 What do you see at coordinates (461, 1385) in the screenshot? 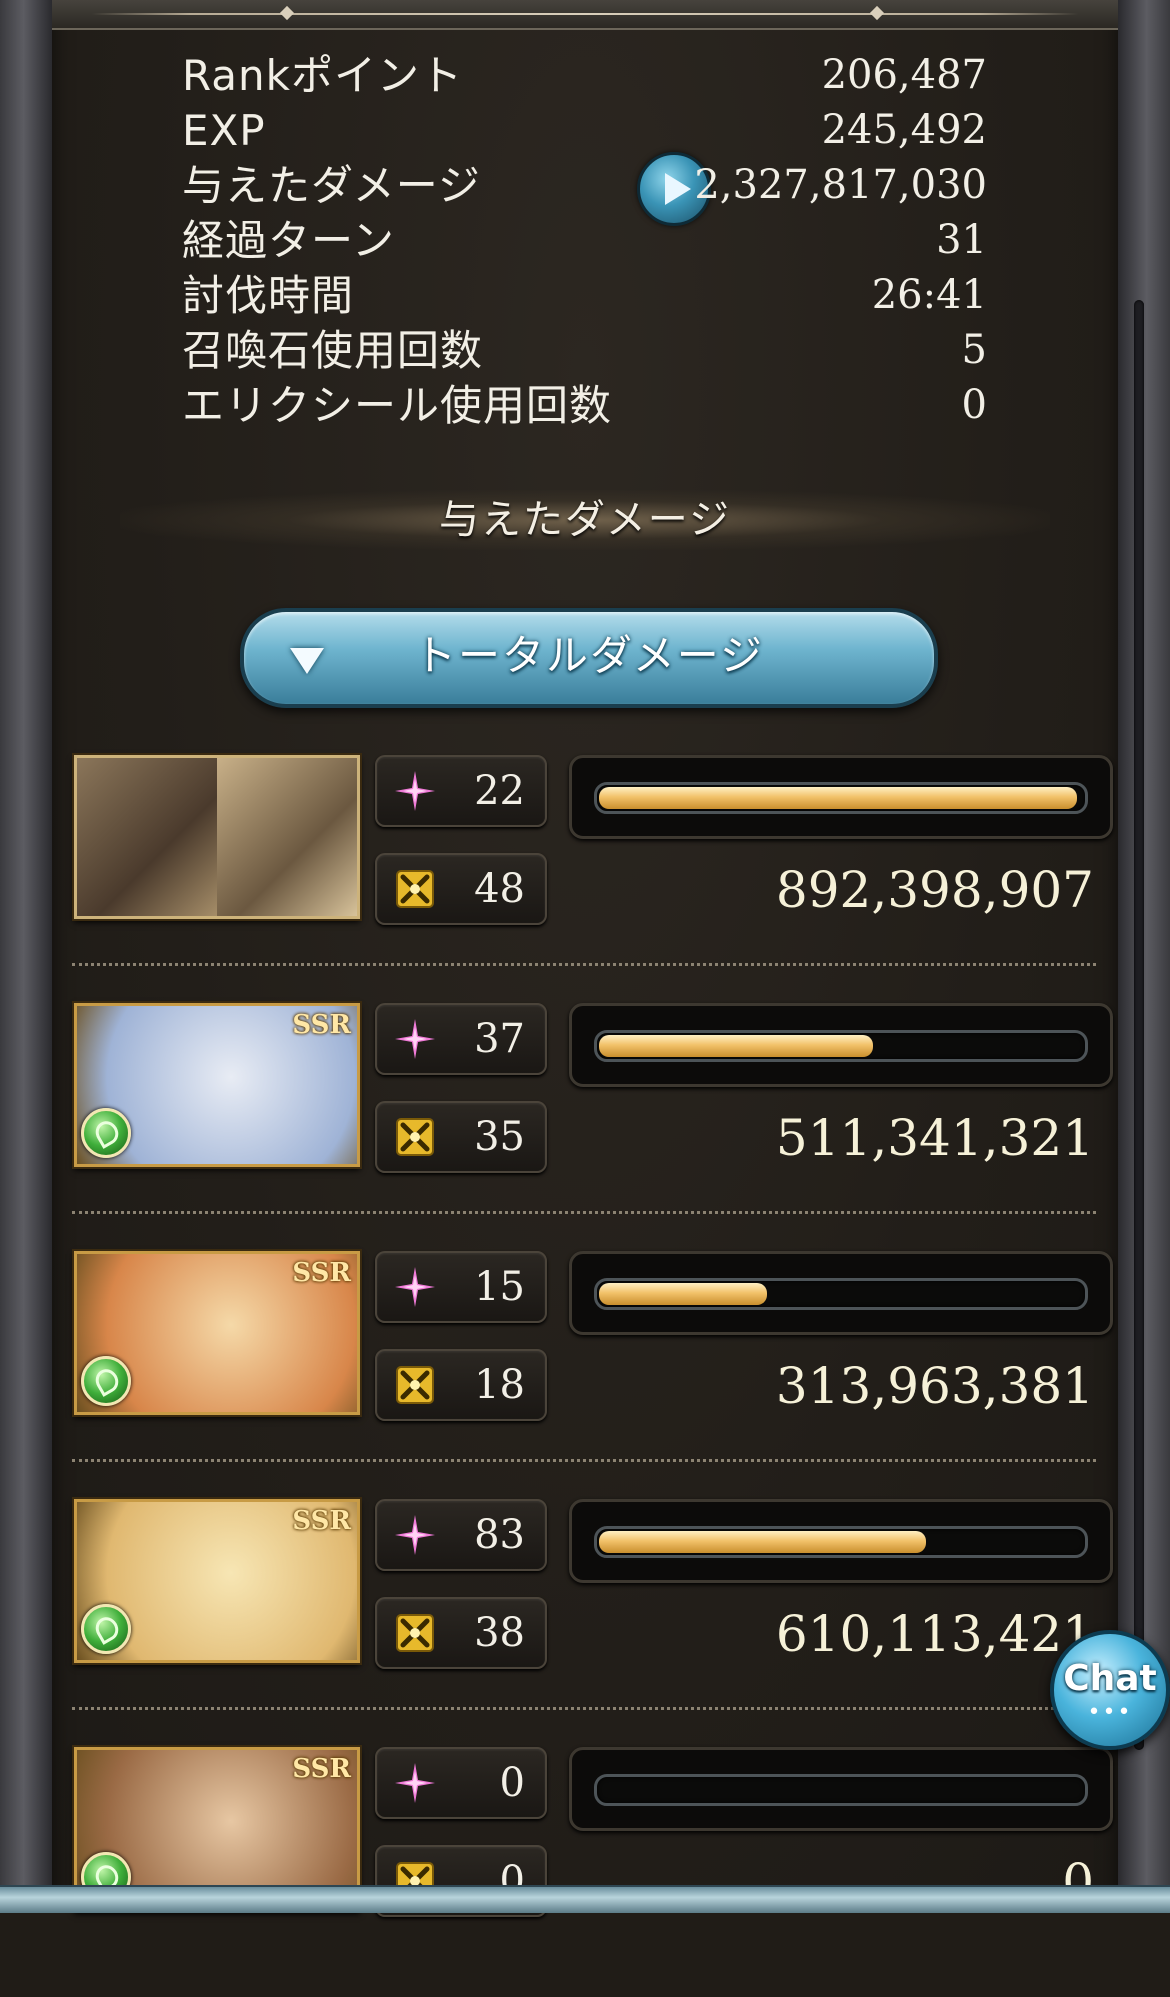
I see `ougi-count-box: 18` at bounding box center [461, 1385].